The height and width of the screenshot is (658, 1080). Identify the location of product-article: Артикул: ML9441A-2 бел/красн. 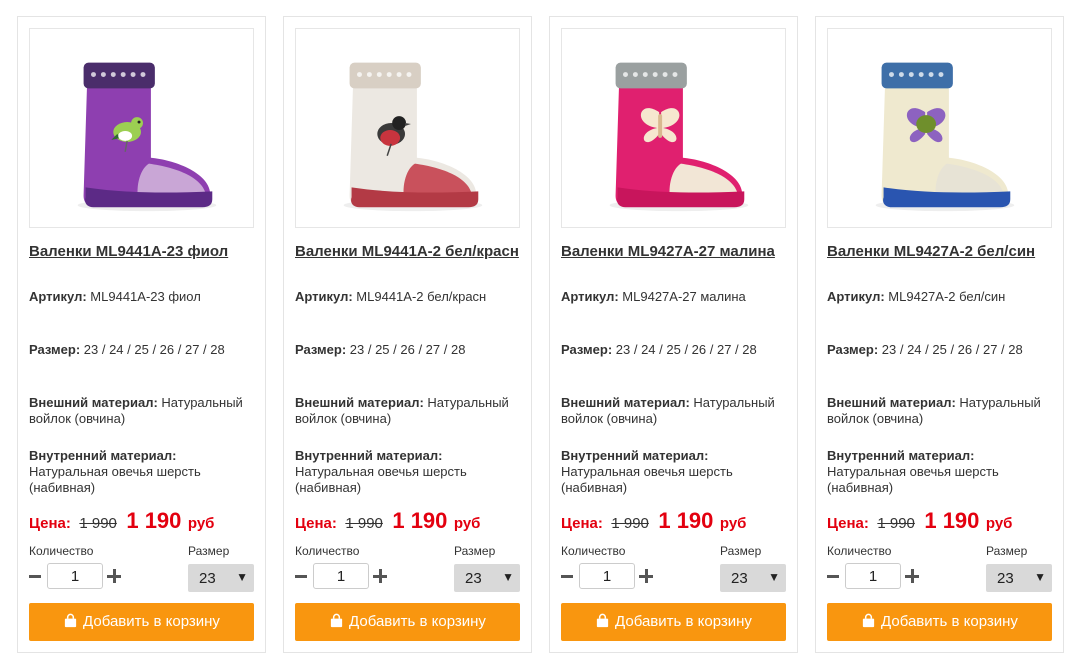
(410, 297).